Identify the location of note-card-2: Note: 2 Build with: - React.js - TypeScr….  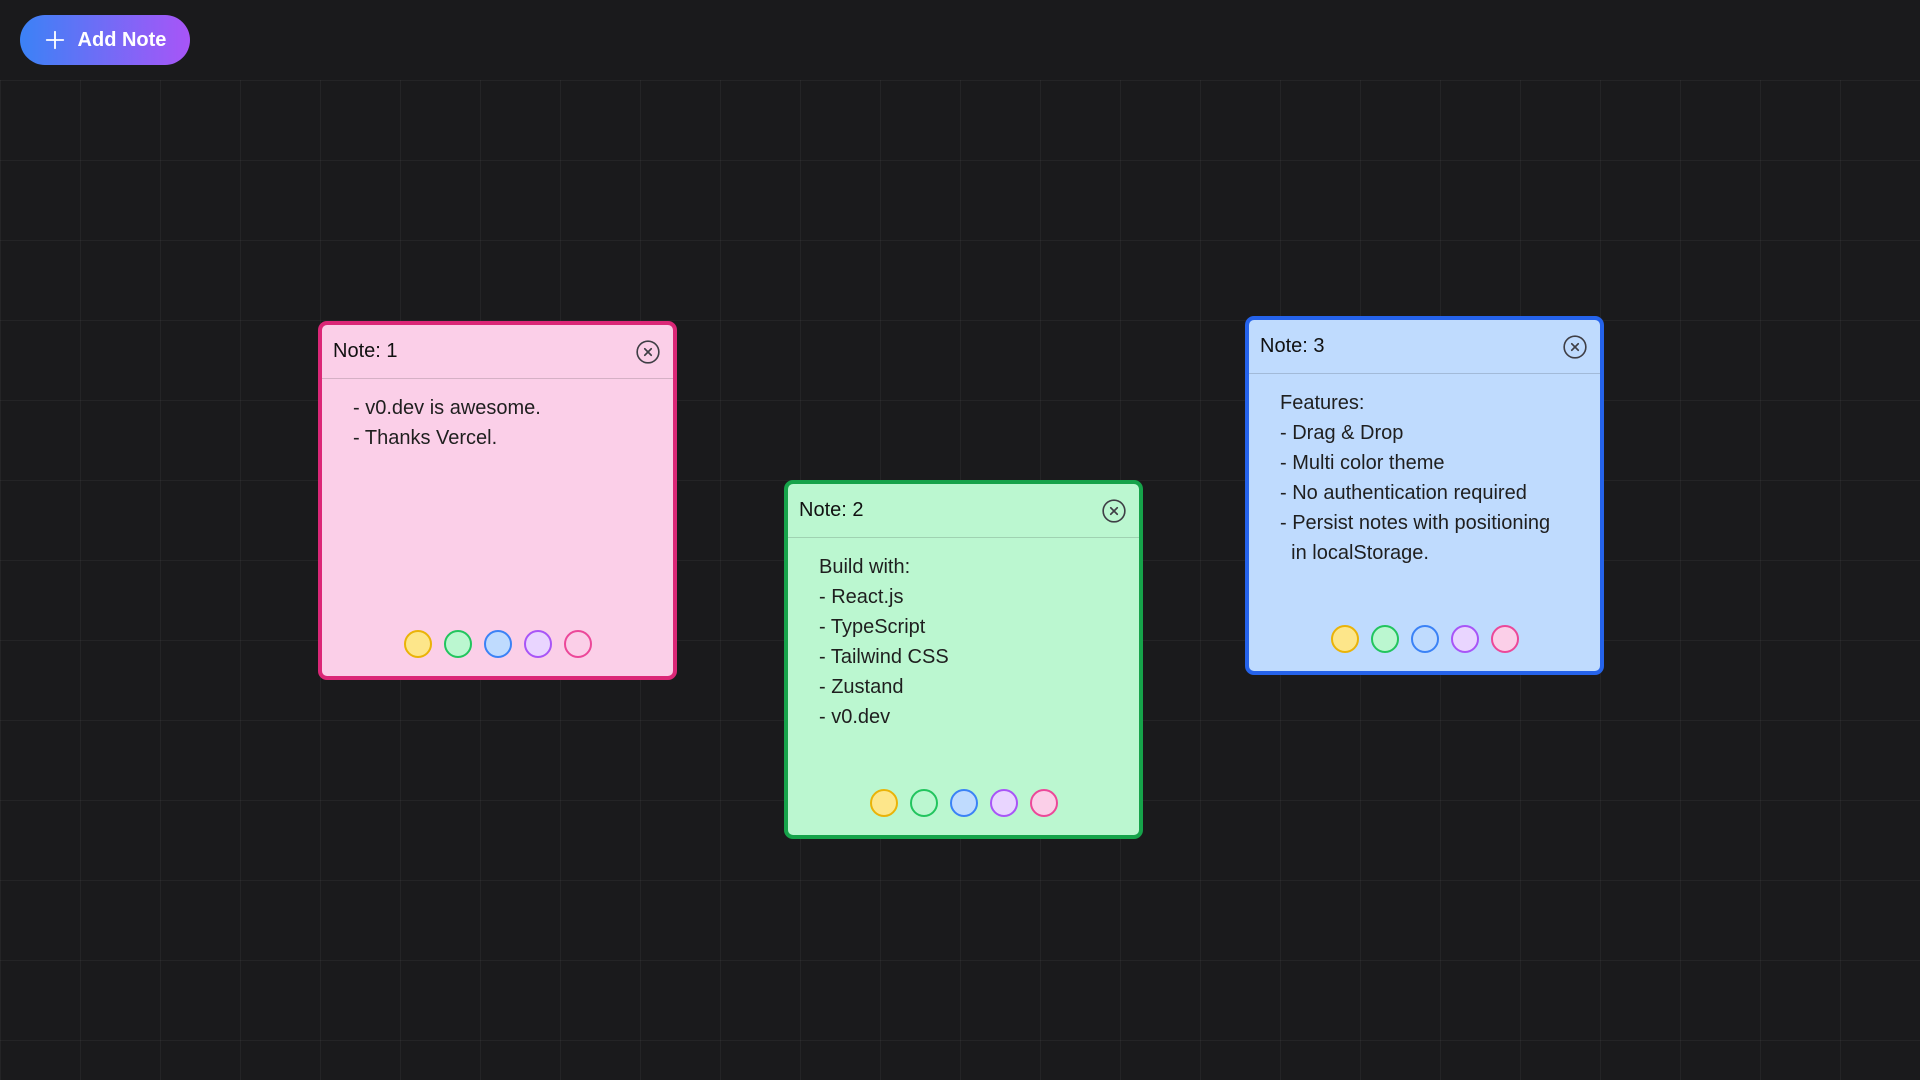
(963, 659).